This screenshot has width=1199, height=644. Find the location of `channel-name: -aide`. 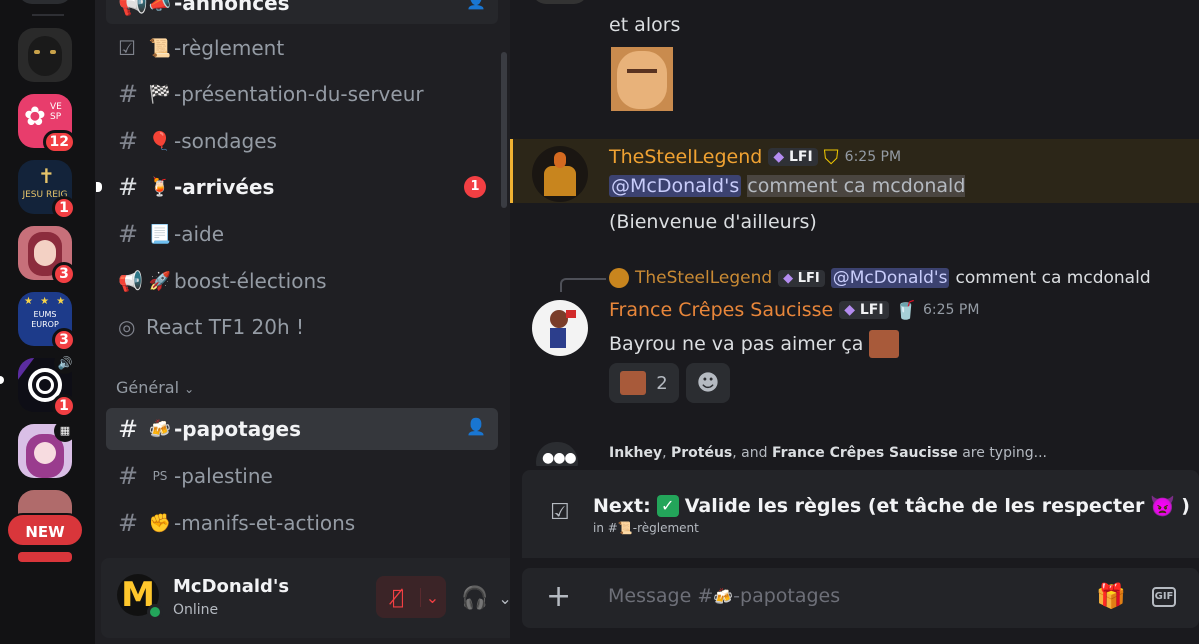

channel-name: -aide is located at coordinates (199, 234).